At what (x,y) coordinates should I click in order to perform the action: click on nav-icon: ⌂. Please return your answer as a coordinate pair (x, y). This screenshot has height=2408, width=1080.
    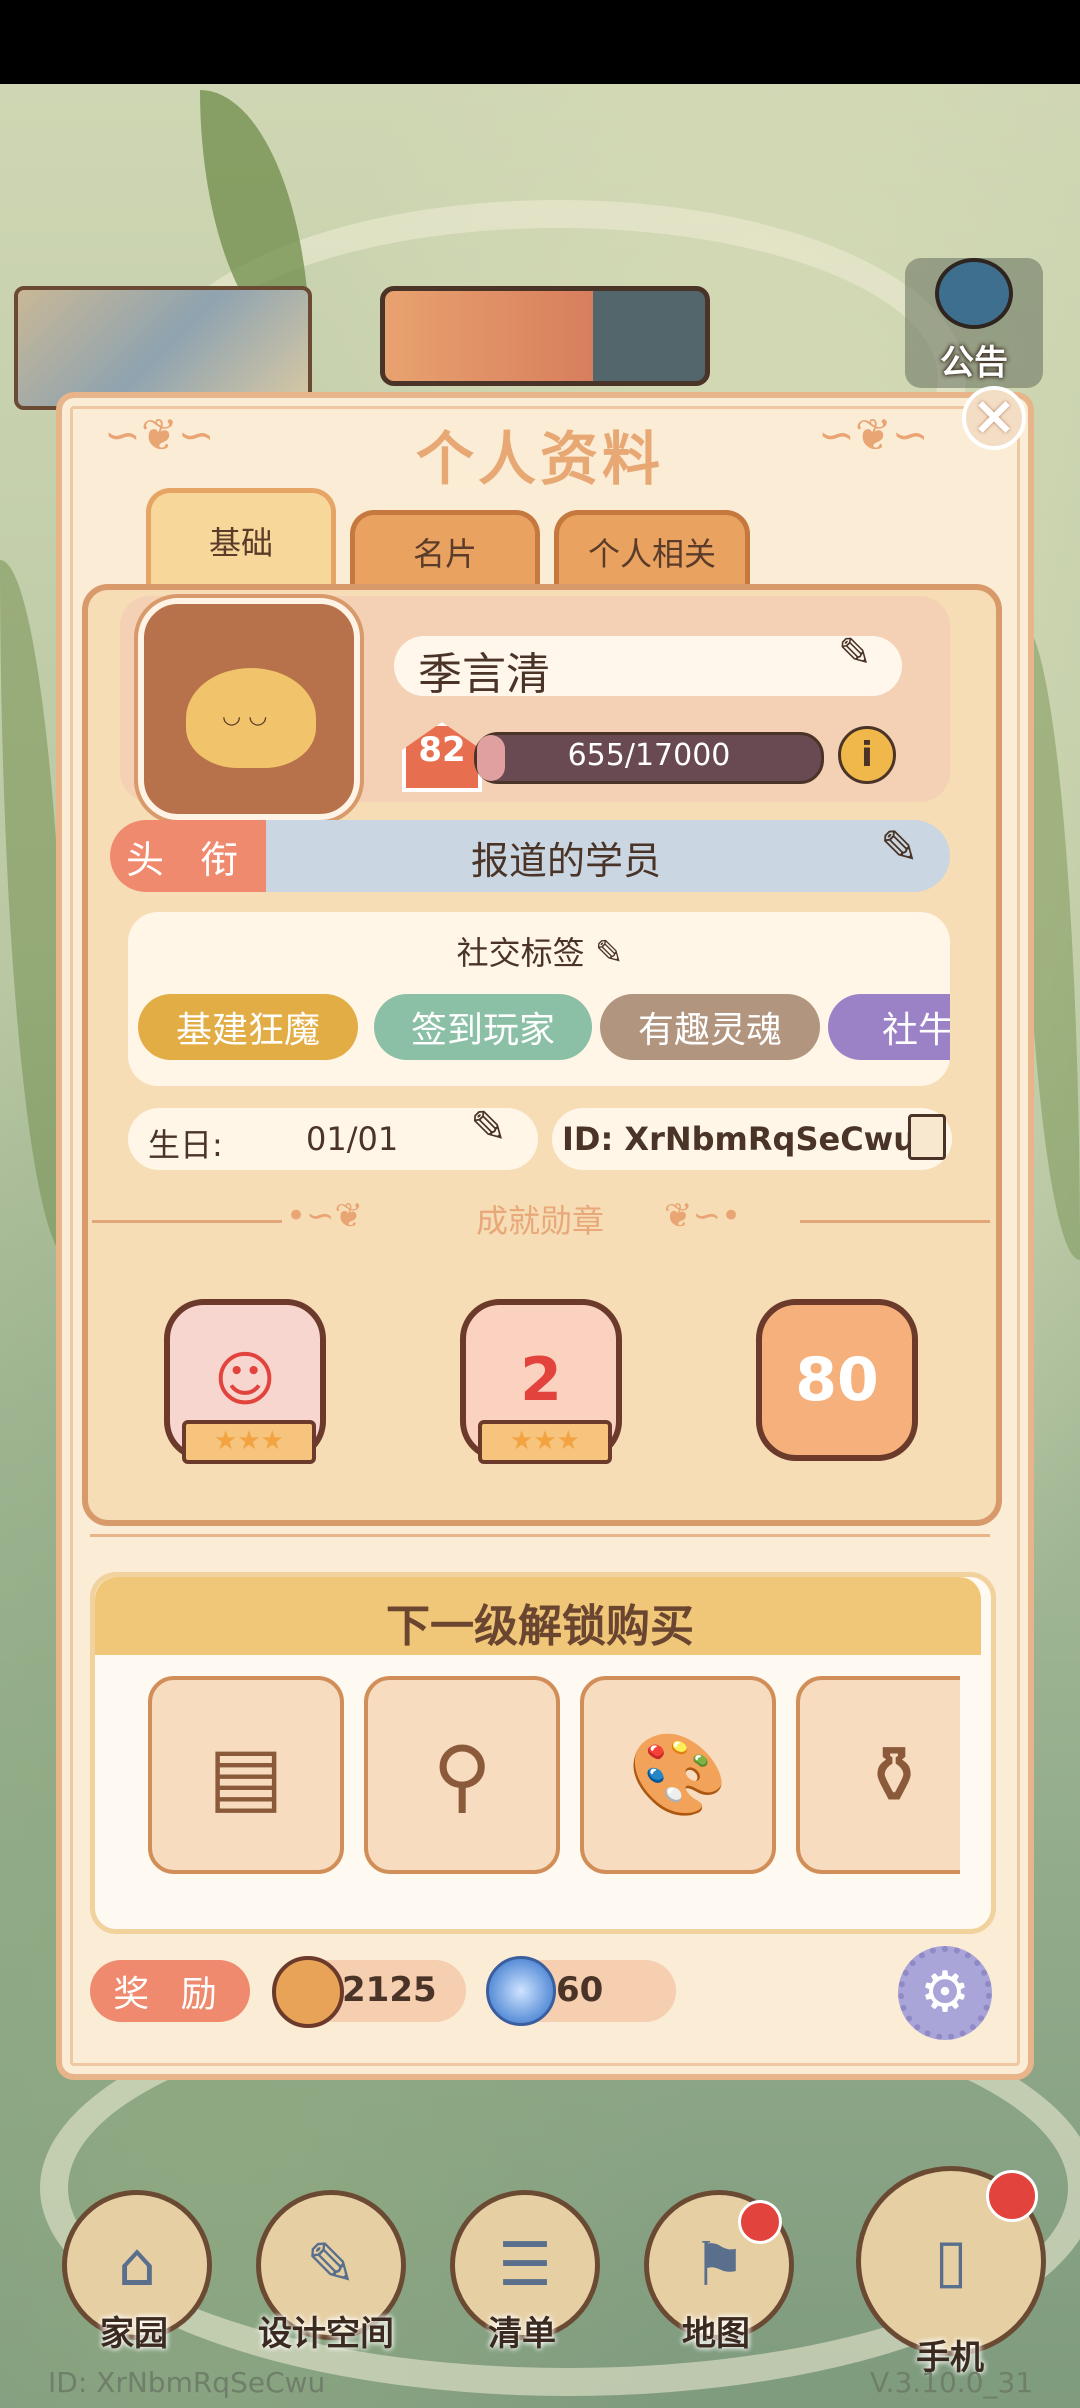
    Looking at the image, I should click on (137, 2265).